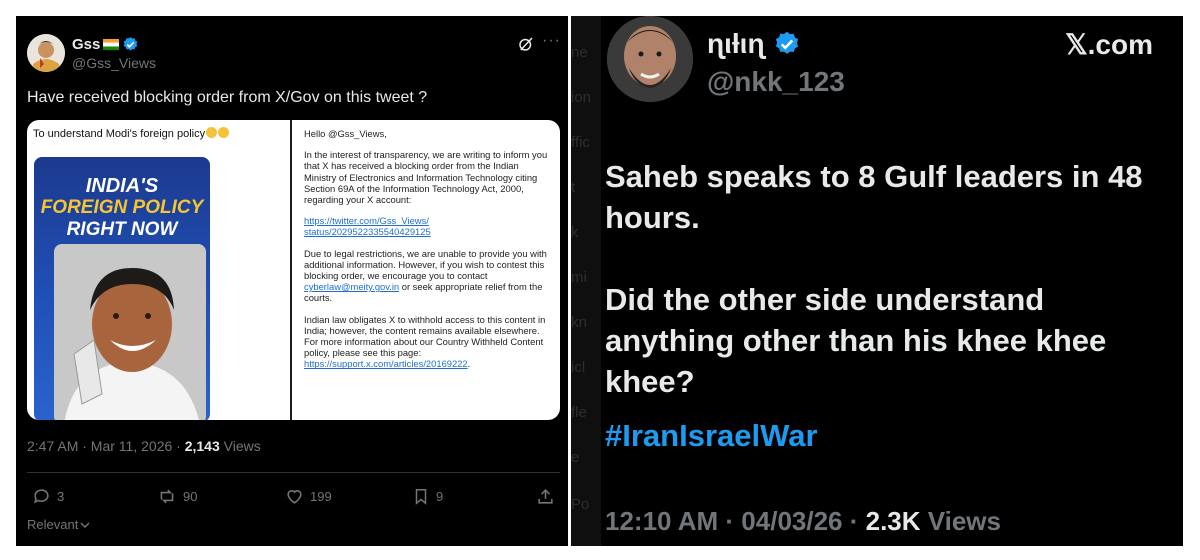 This screenshot has height=560, width=1200. What do you see at coordinates (202, 446) in the screenshot?
I see `views-count: 2,143` at bounding box center [202, 446].